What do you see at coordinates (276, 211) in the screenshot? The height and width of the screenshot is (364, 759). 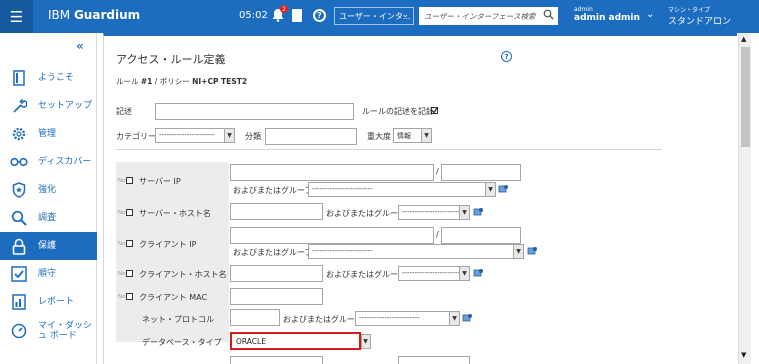 I see `server-host-input` at bounding box center [276, 211].